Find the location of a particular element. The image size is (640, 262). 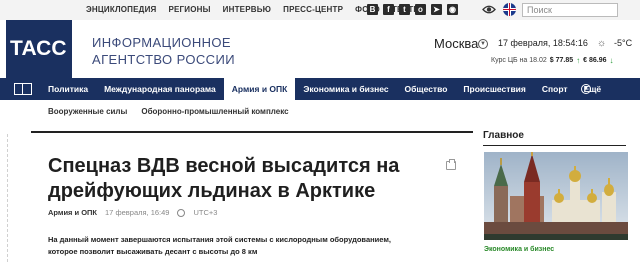

article-top-rule is located at coordinates (252, 132).